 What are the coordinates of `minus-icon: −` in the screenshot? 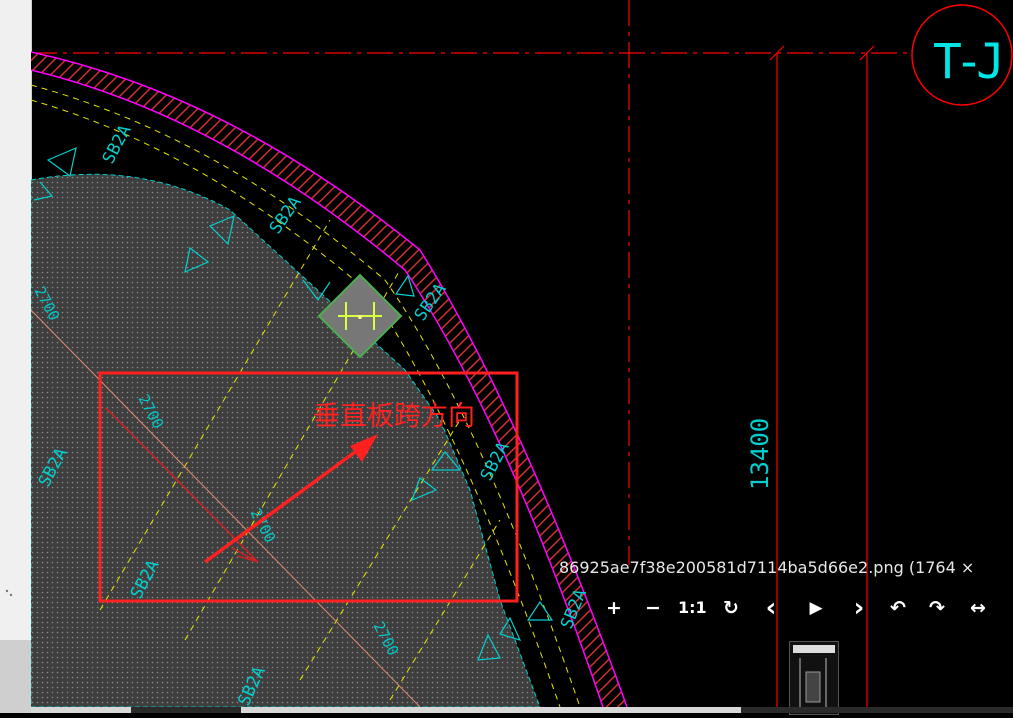 It's located at (653, 608).